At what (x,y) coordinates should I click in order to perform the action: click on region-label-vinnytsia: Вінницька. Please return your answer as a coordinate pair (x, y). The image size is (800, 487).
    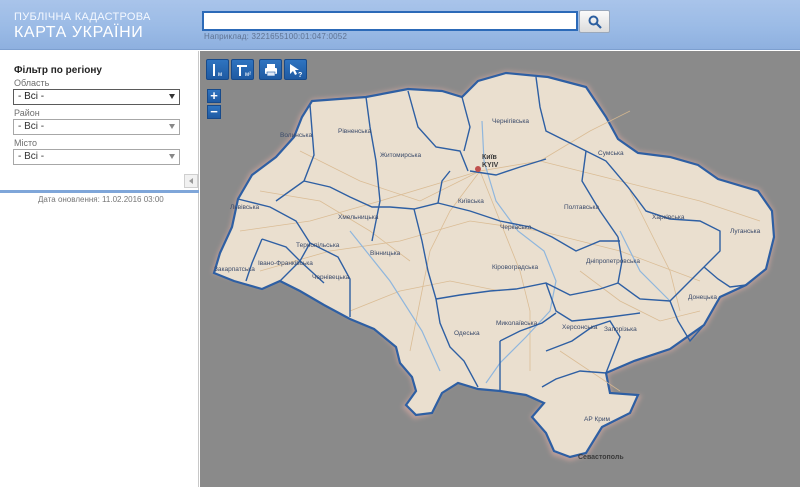
    Looking at the image, I should click on (385, 253).